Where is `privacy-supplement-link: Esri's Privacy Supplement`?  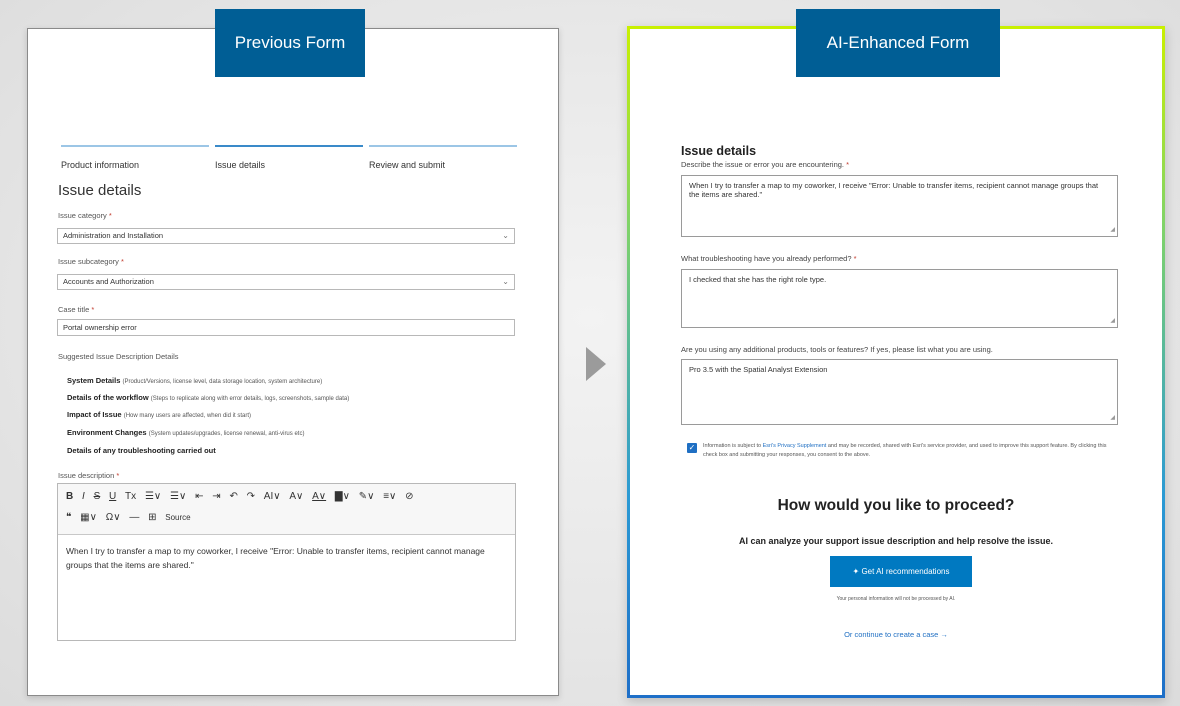 privacy-supplement-link: Esri's Privacy Supplement is located at coordinates (795, 446).